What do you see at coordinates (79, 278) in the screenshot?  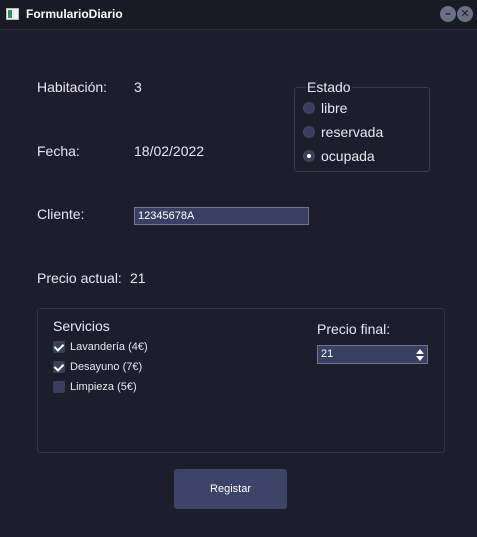 I see `precio-actual-label: Precio actual:` at bounding box center [79, 278].